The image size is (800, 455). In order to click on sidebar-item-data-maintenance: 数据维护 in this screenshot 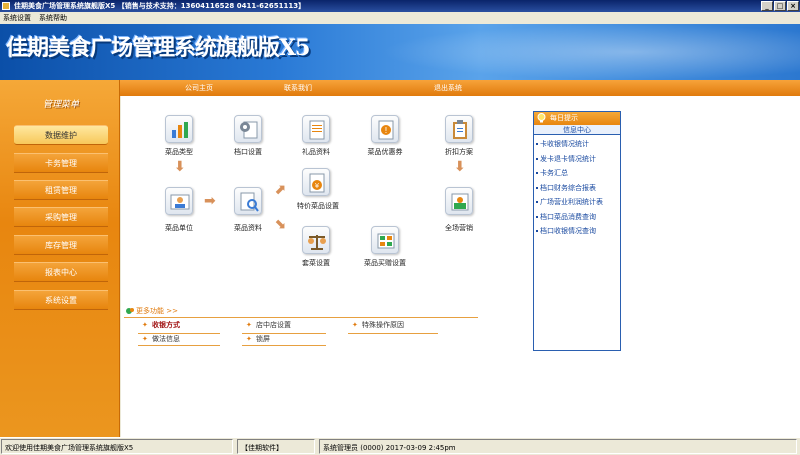, I will do `click(61, 135)`.